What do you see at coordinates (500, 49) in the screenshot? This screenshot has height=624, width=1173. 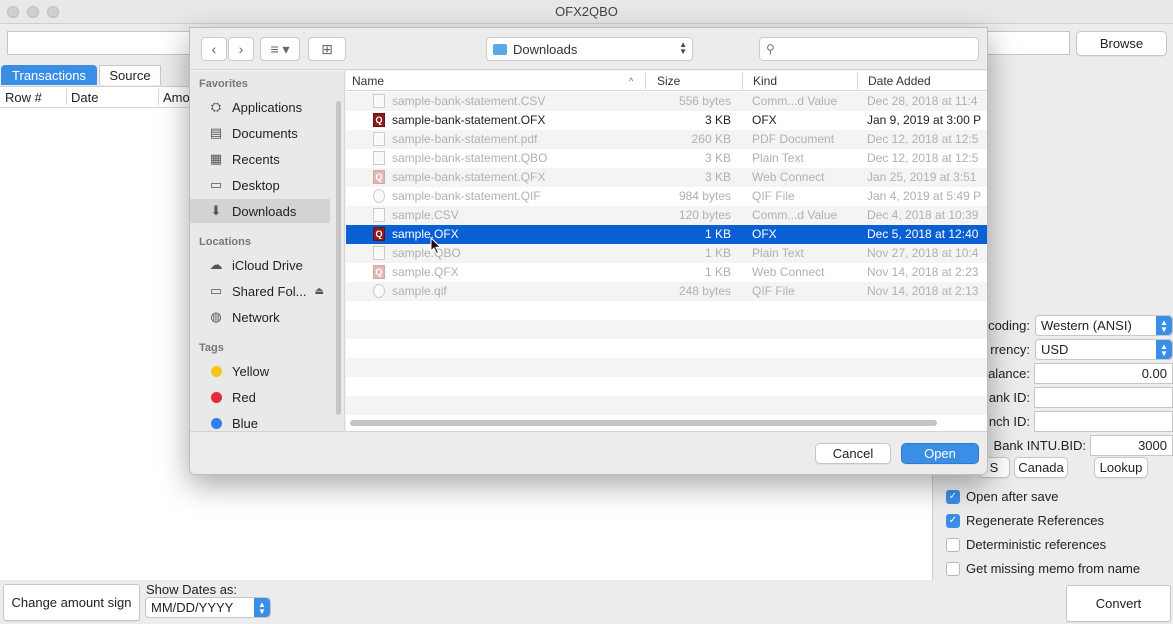 I see `downloads-folder-icon` at bounding box center [500, 49].